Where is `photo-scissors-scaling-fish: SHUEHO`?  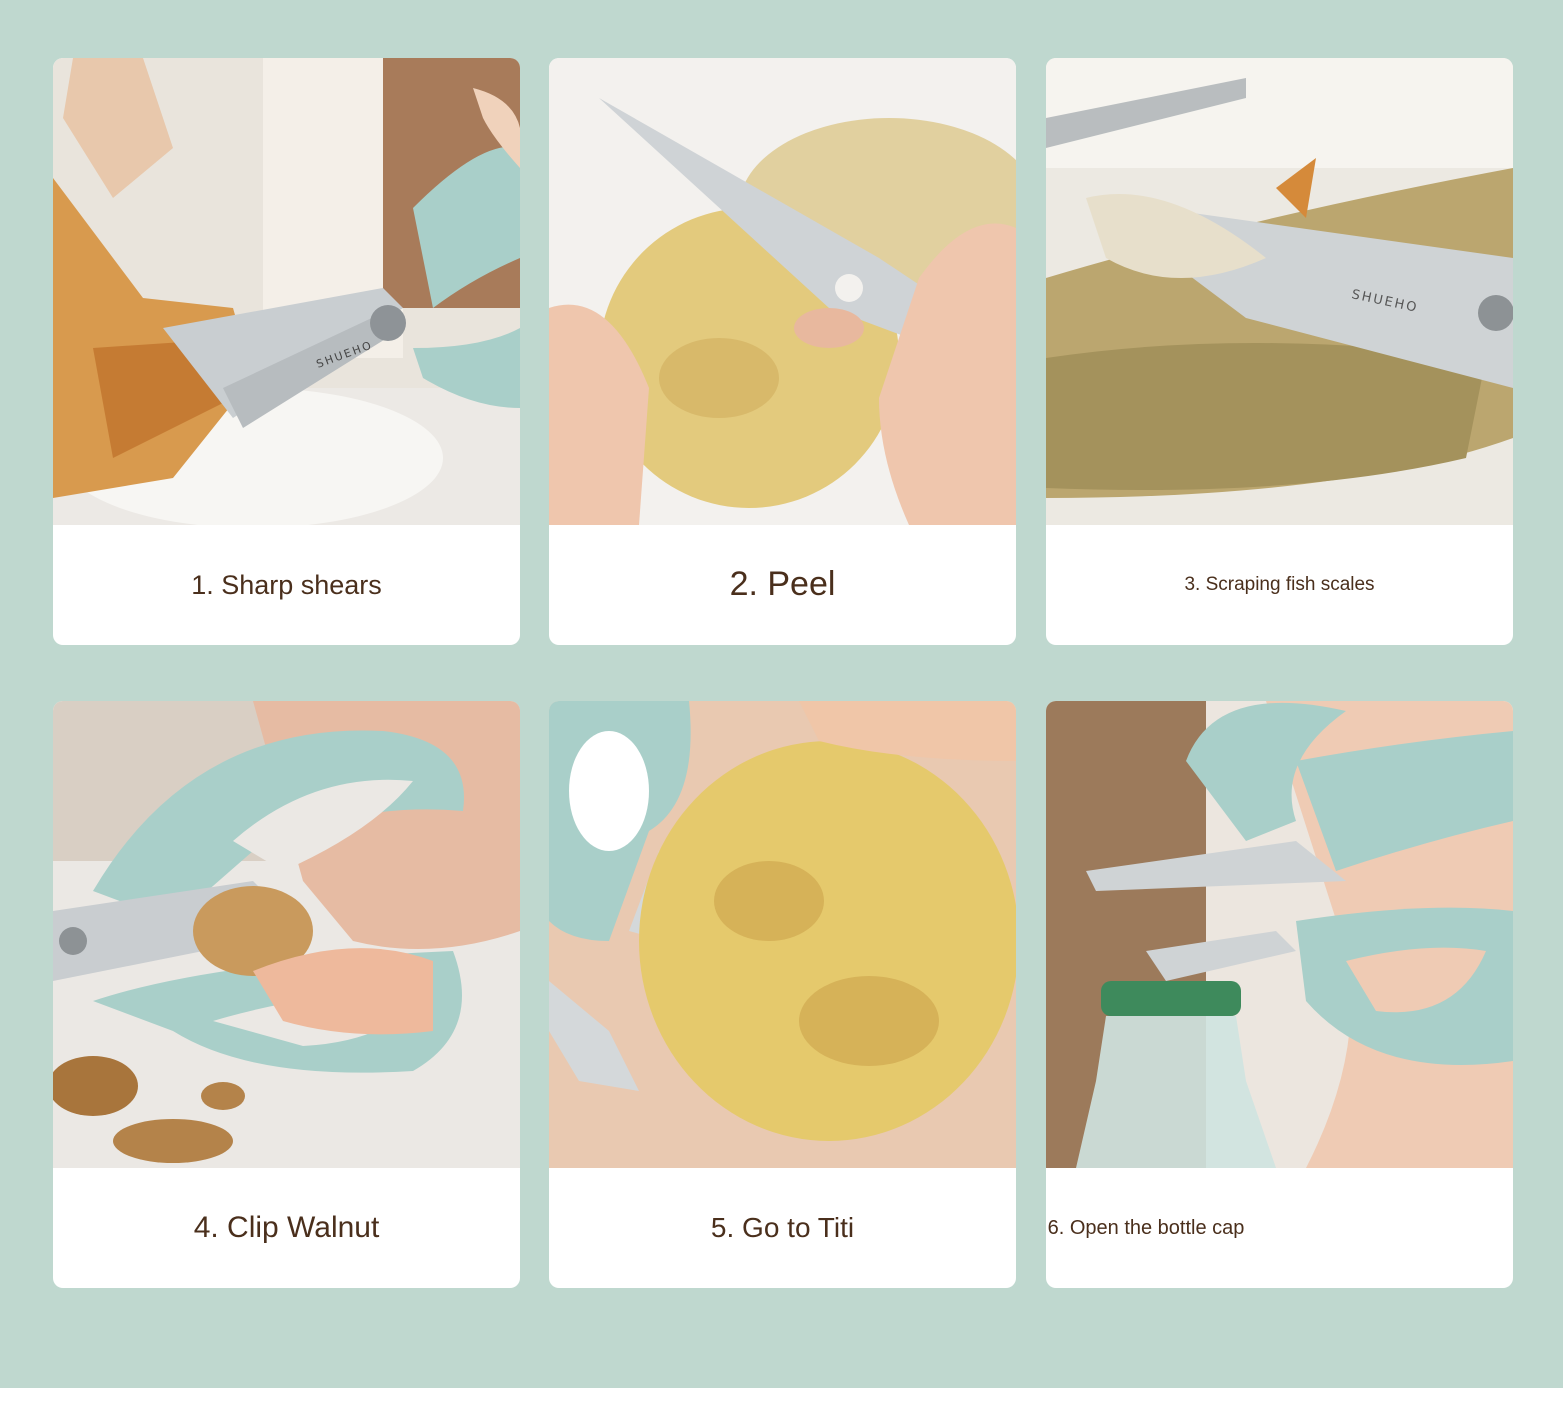
photo-scissors-scaling-fish: SHUEHO is located at coordinates (1279, 291).